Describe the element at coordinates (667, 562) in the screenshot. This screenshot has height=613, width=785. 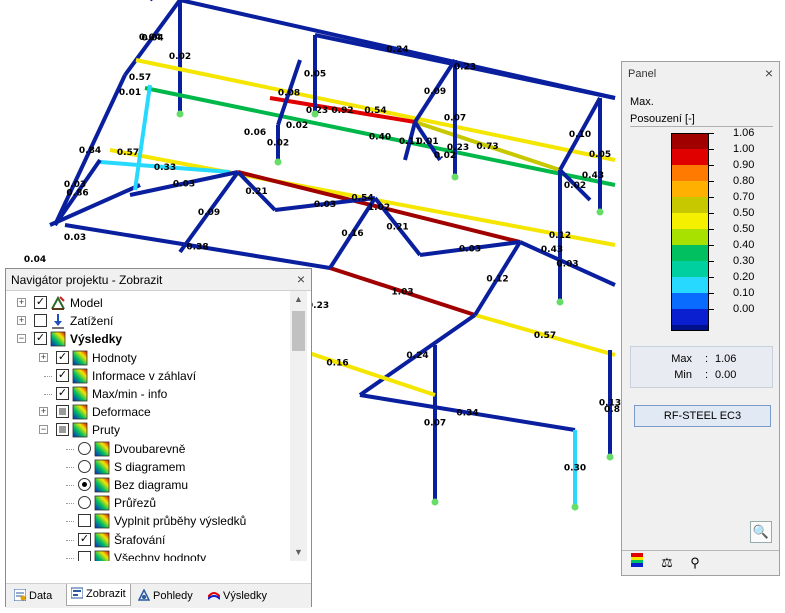
I see `balance-icon: ⚖` at that location.